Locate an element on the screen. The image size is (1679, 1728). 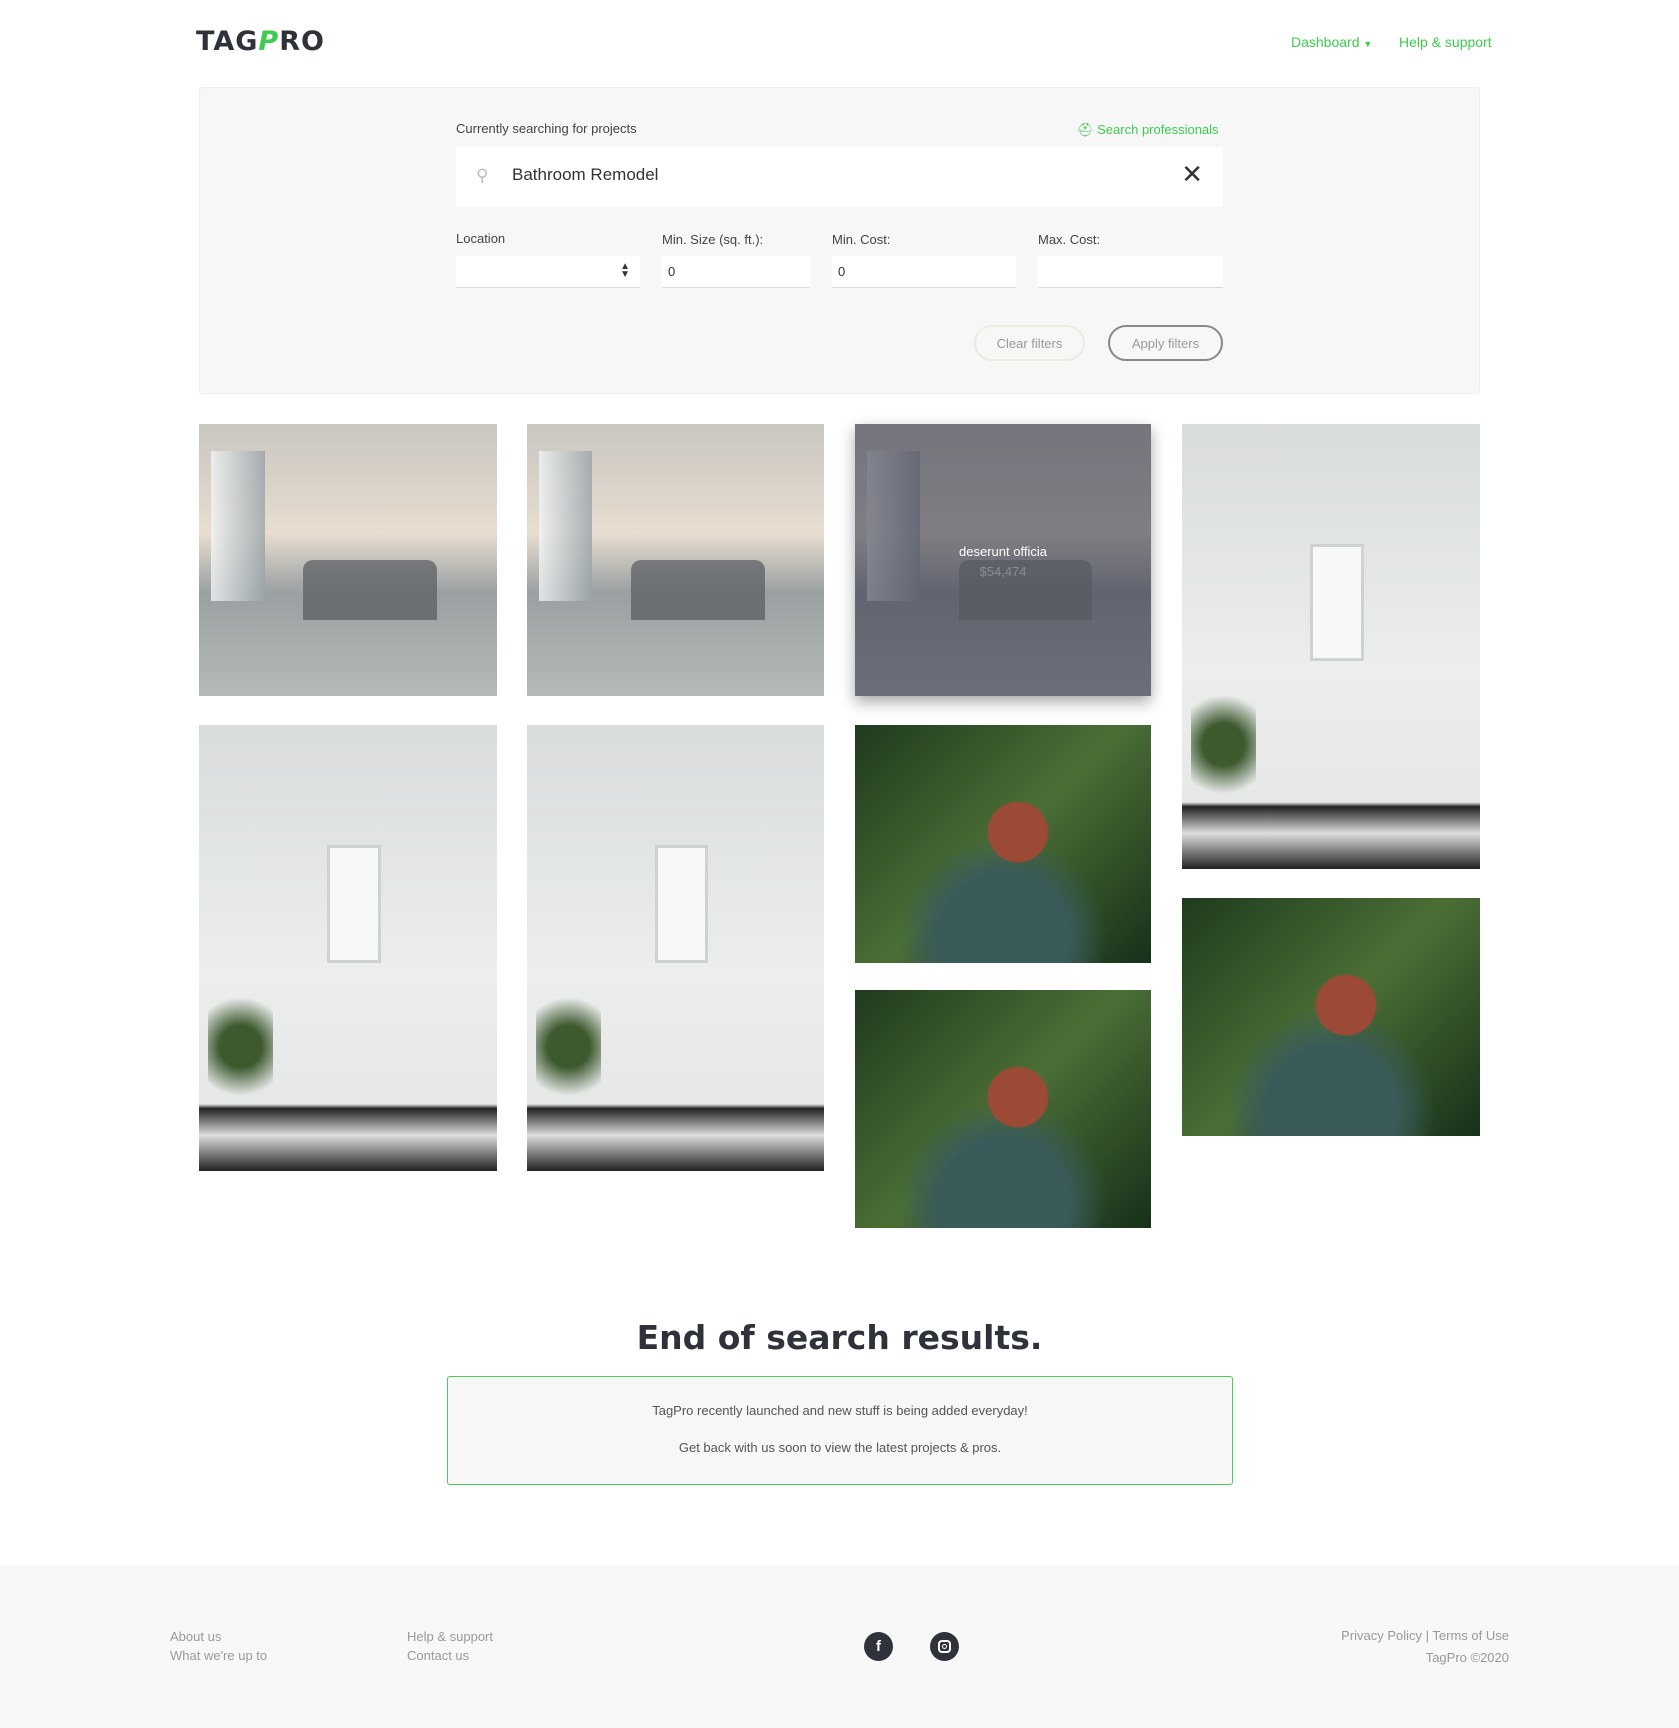
logo: TAGPRO is located at coordinates (260, 41).